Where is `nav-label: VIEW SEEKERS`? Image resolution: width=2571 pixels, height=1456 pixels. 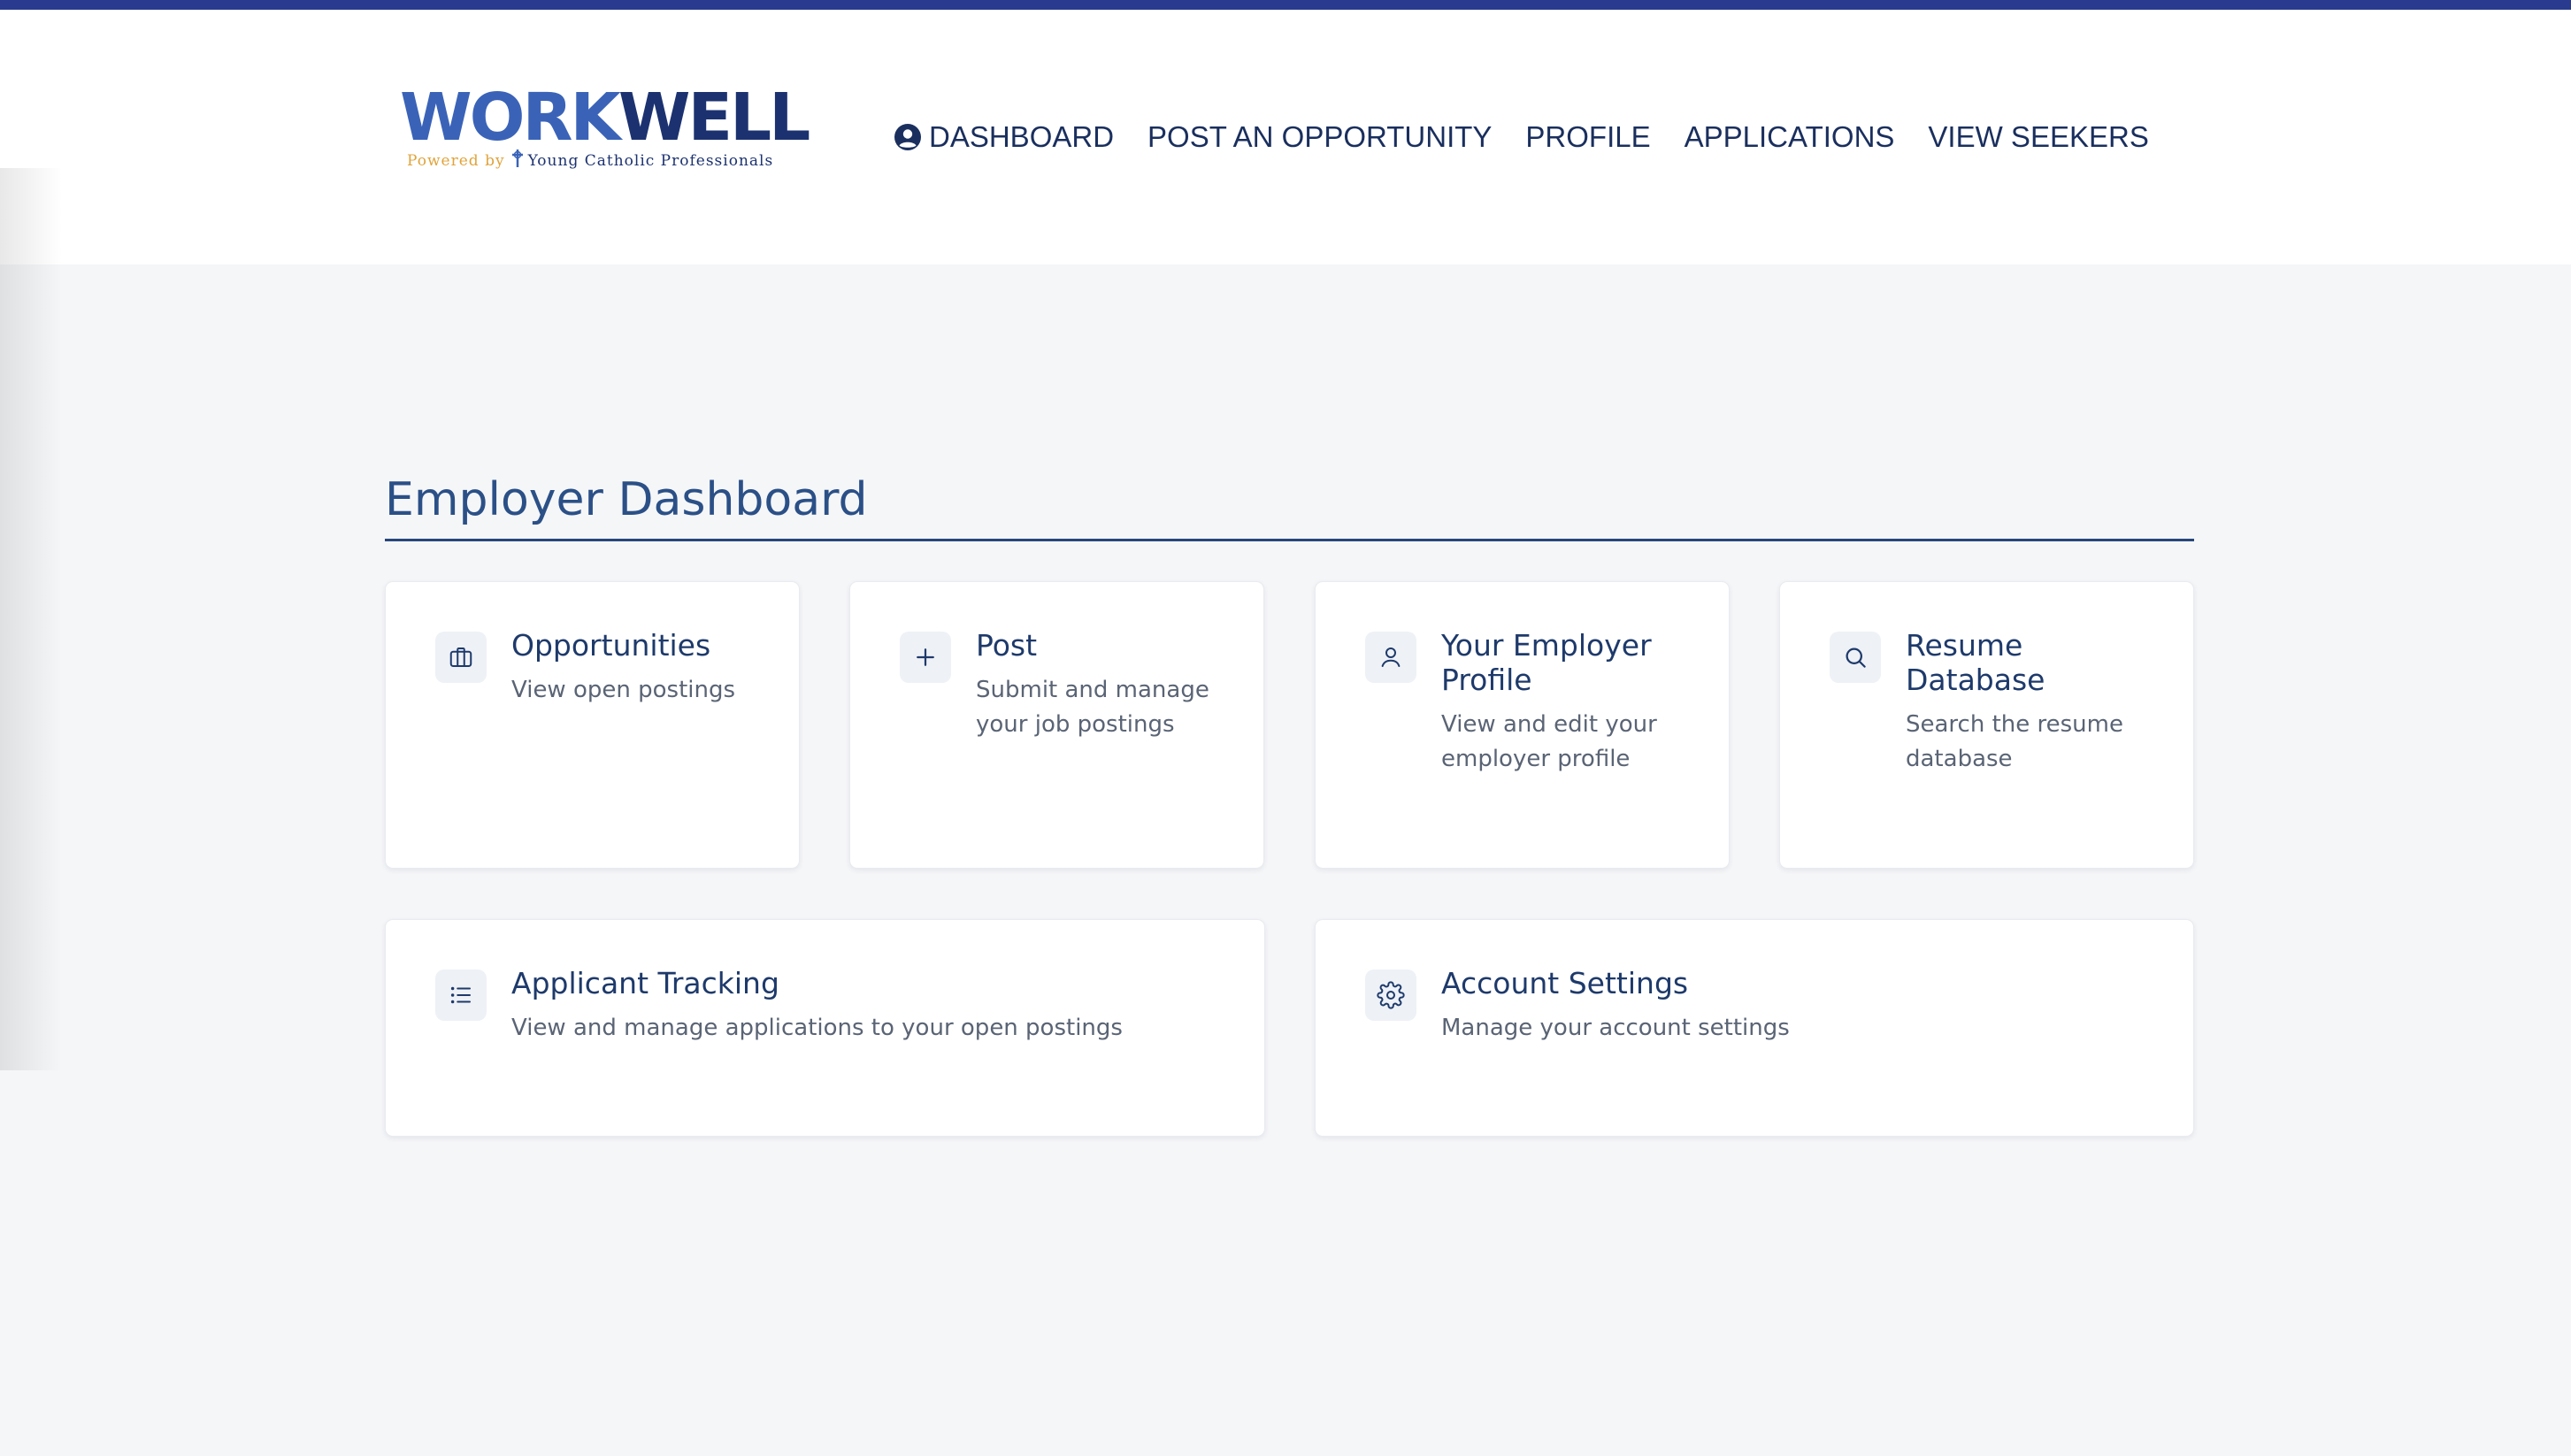 nav-label: VIEW SEEKERS is located at coordinates (2039, 136).